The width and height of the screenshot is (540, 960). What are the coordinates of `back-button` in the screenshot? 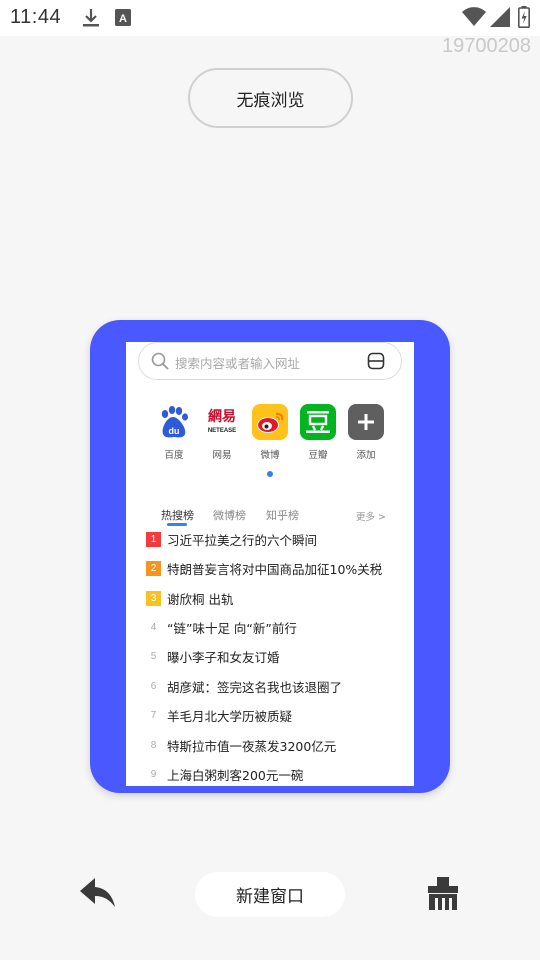 It's located at (98, 895).